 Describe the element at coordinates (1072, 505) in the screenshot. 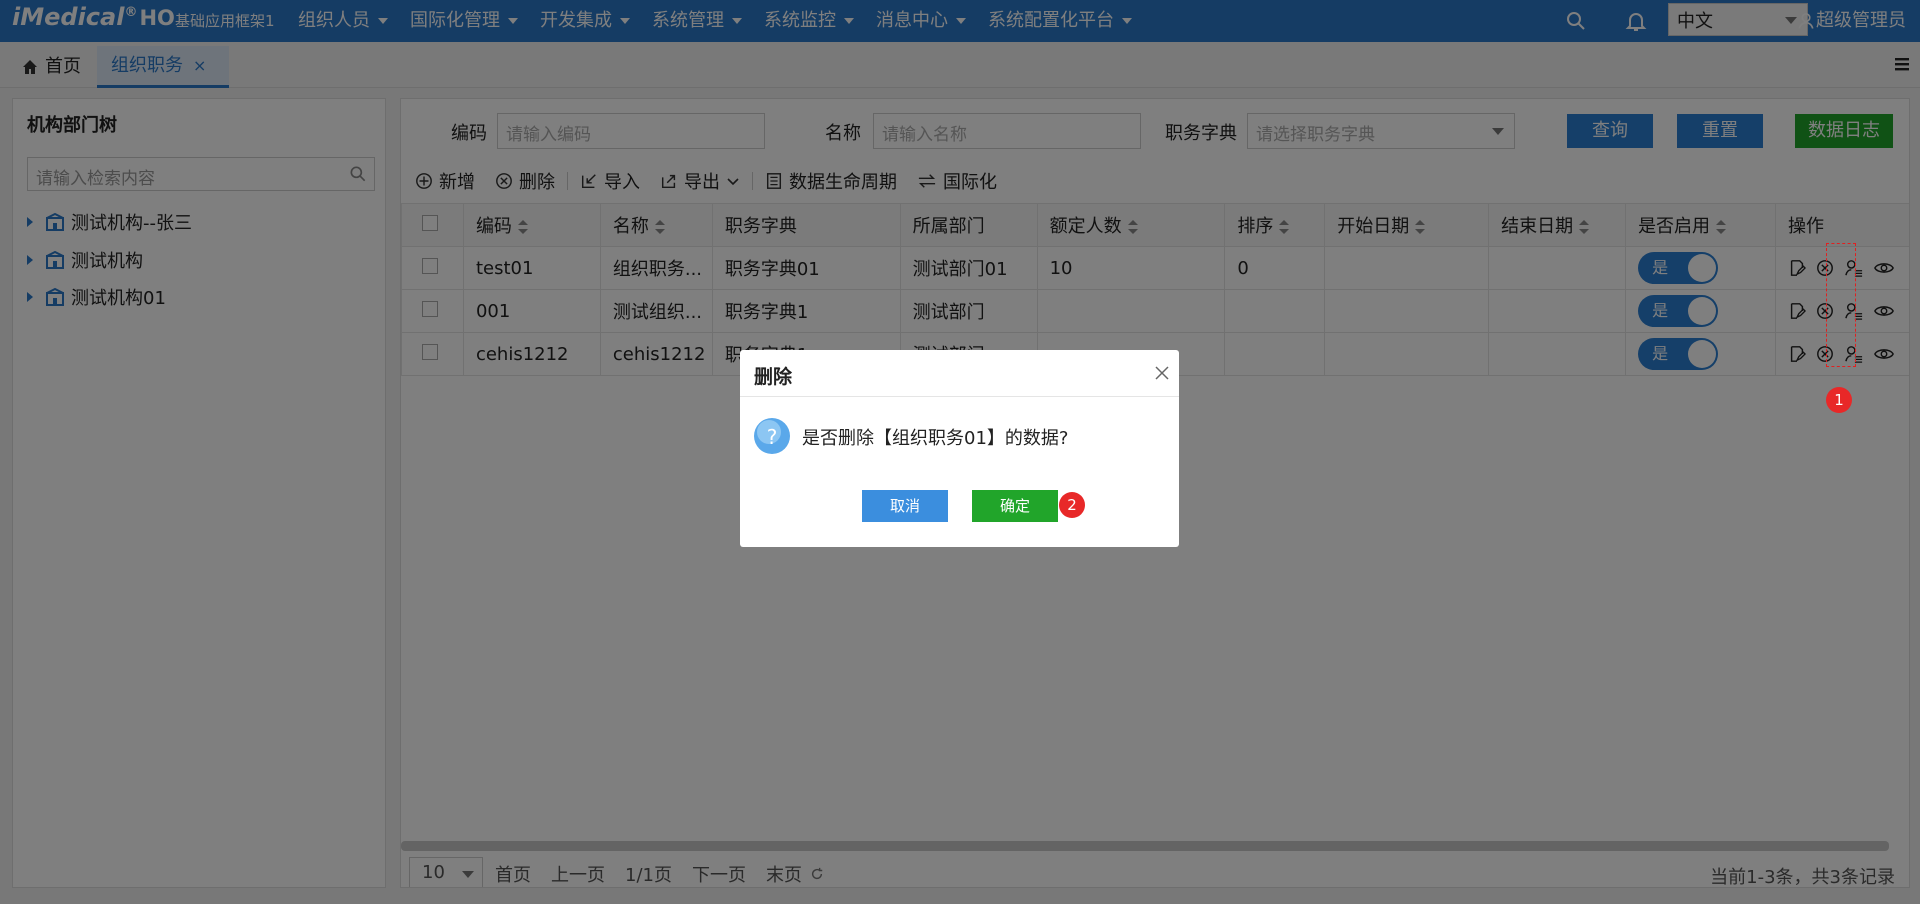

I see `step-badge-2: 2` at that location.